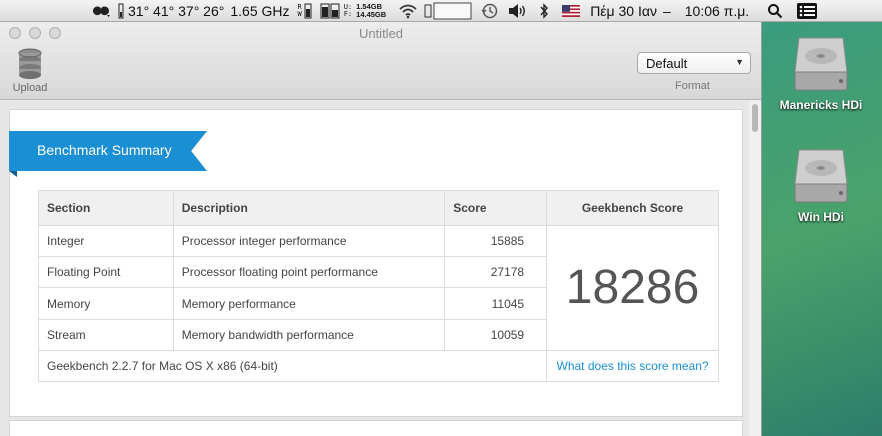 Image resolution: width=882 pixels, height=436 pixels. I want to click on mem-free-value: 14.45GB, so click(371, 14).